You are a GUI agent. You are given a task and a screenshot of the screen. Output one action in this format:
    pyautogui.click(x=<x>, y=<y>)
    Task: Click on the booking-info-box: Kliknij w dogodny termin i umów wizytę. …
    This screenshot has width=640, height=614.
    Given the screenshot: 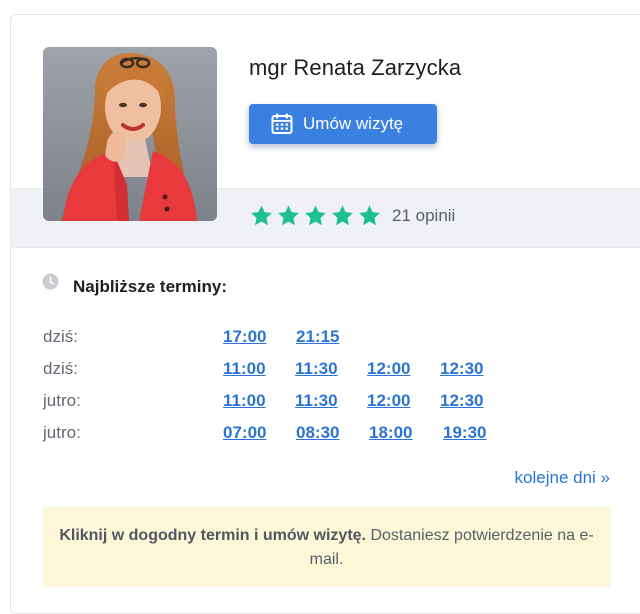 What is the action you would take?
    pyautogui.click(x=326, y=547)
    